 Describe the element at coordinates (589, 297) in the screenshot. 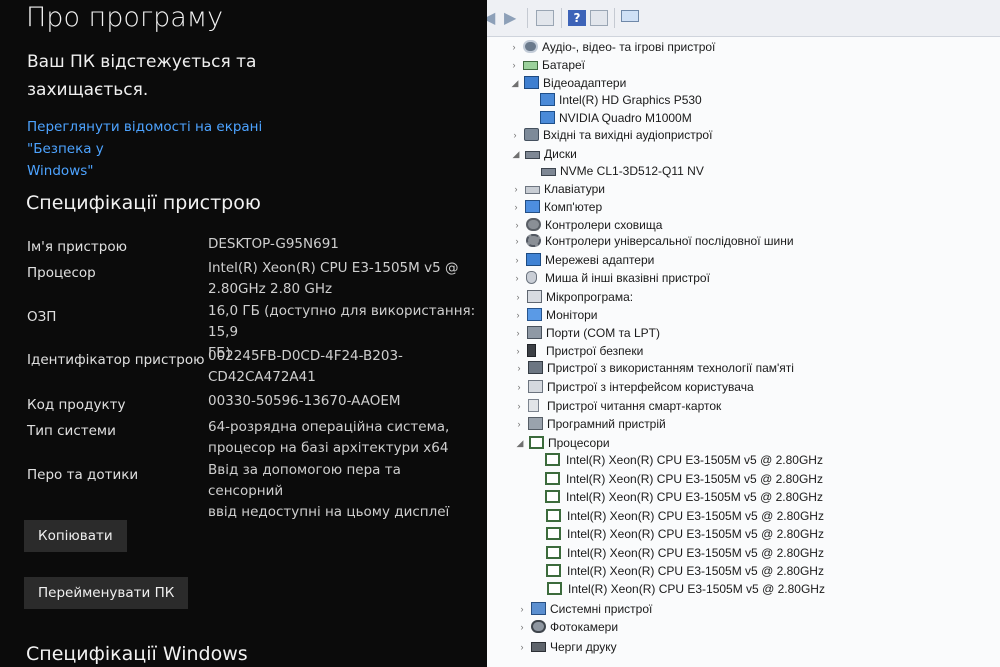

I see `device-tree-label: Мікропрограма:` at that location.